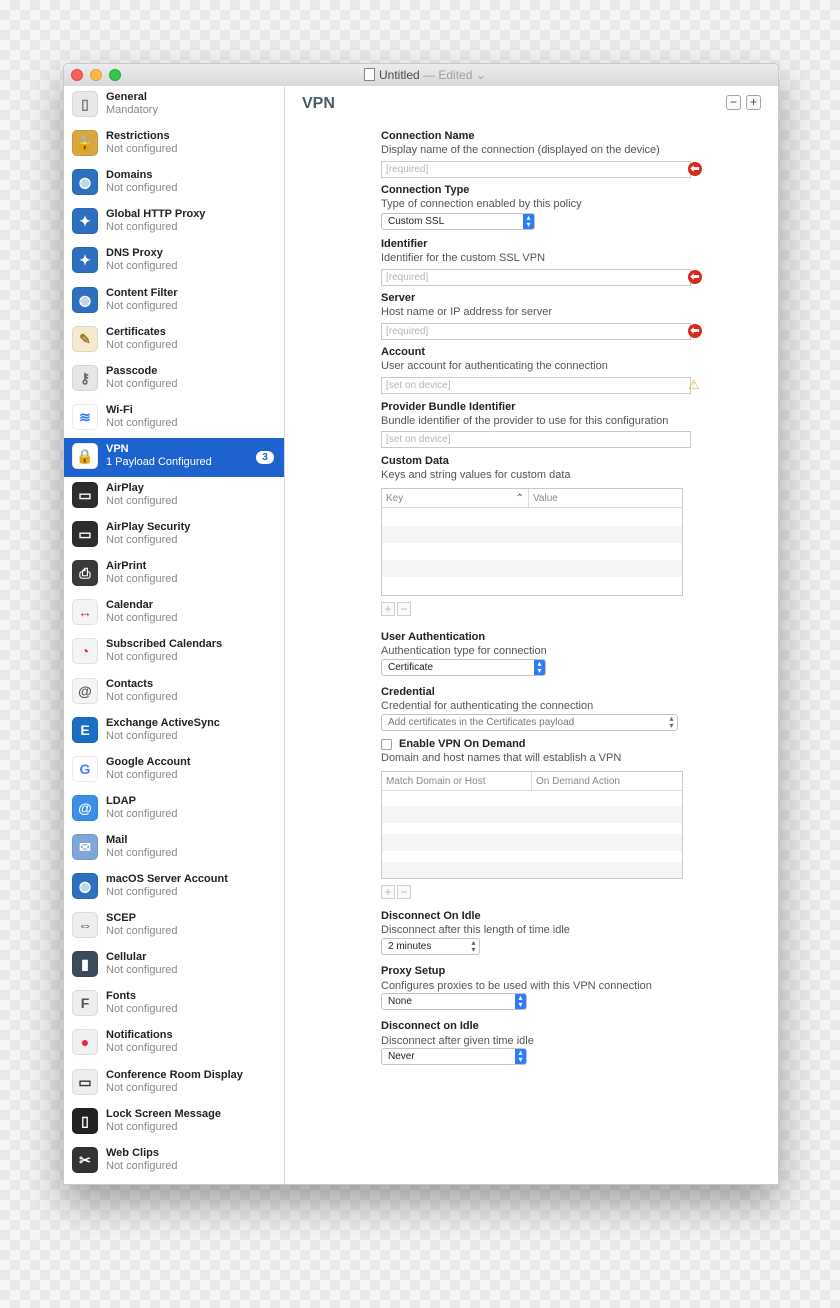 The height and width of the screenshot is (1308, 840). I want to click on popup-arrows-icon: ▴ ▾, so click(671, 722).